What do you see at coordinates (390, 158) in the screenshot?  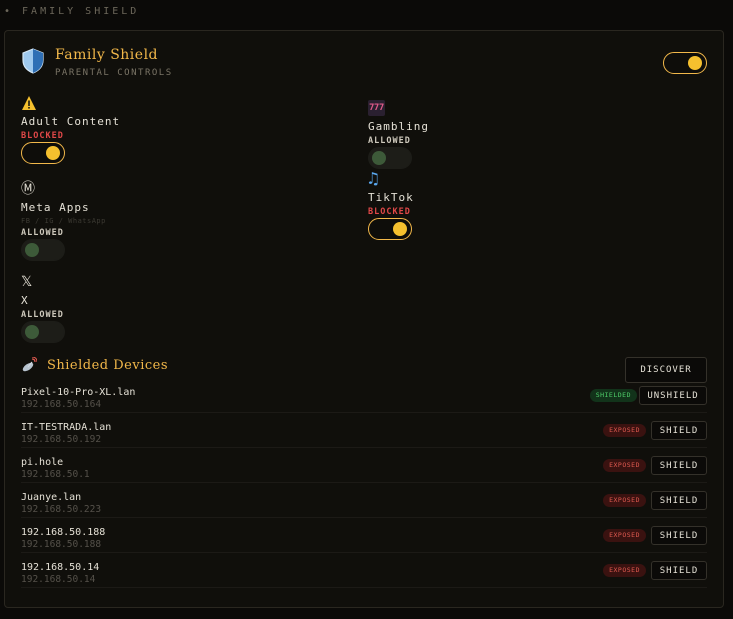 I see `gambling-toggle` at bounding box center [390, 158].